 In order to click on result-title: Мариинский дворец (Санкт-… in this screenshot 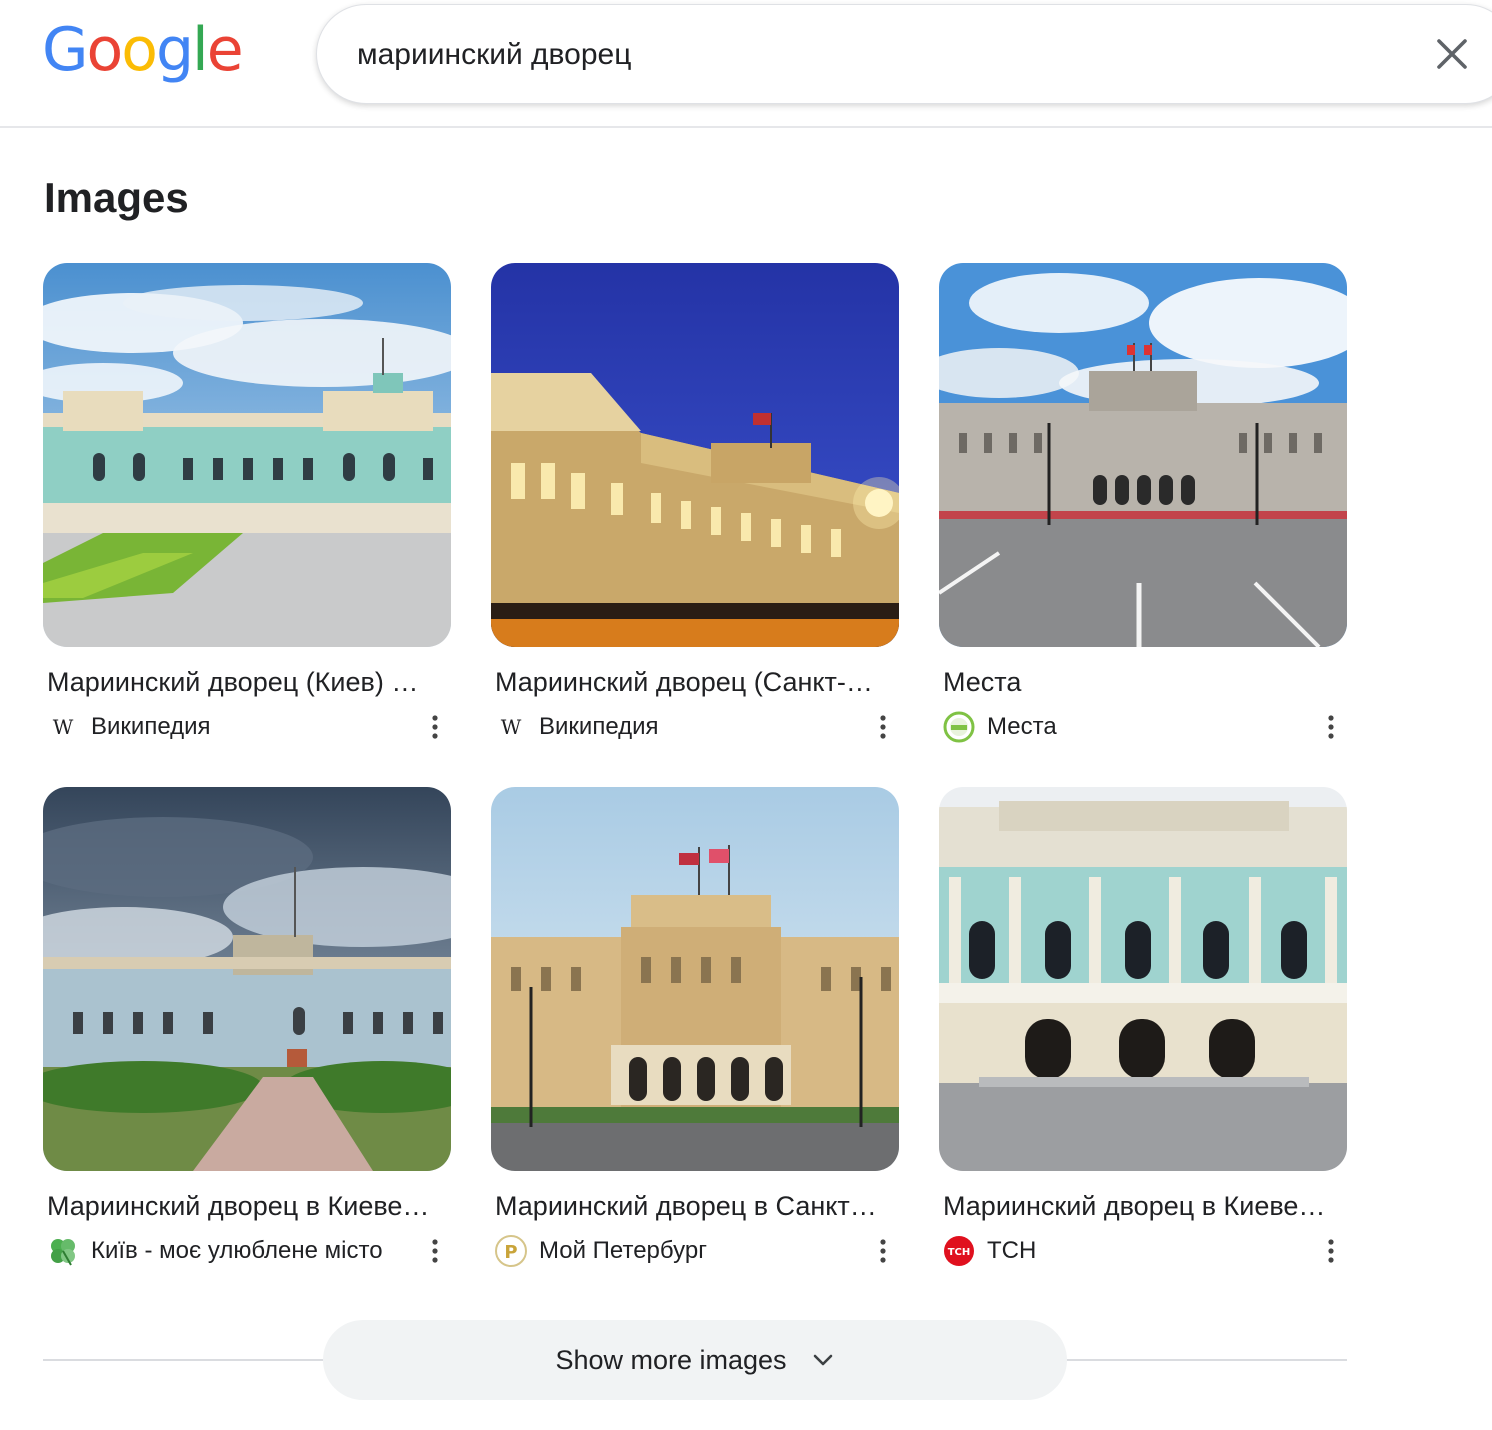, I will do `click(693, 682)`.